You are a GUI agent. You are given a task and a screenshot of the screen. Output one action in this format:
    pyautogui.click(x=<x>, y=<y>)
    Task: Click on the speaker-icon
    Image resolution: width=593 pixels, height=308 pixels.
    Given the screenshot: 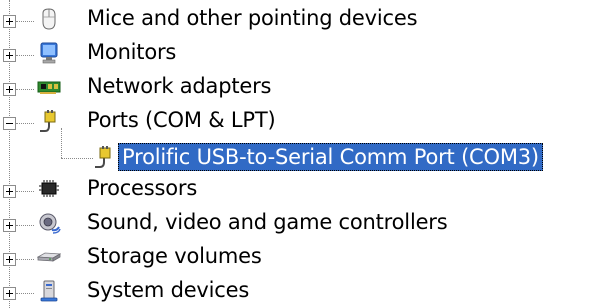 What is the action you would take?
    pyautogui.click(x=50, y=223)
    